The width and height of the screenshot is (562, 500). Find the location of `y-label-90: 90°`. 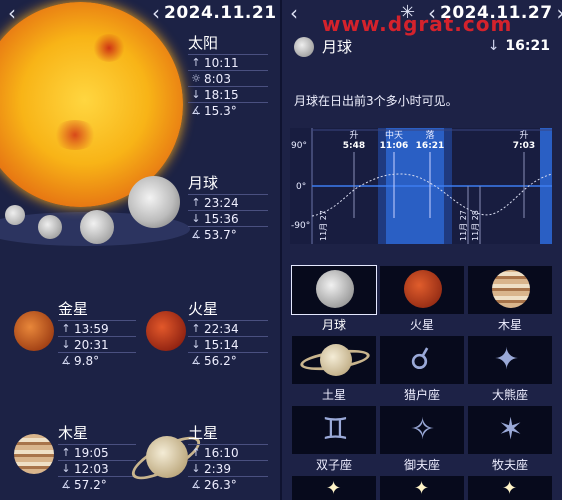

y-label-90: 90° is located at coordinates (299, 146).